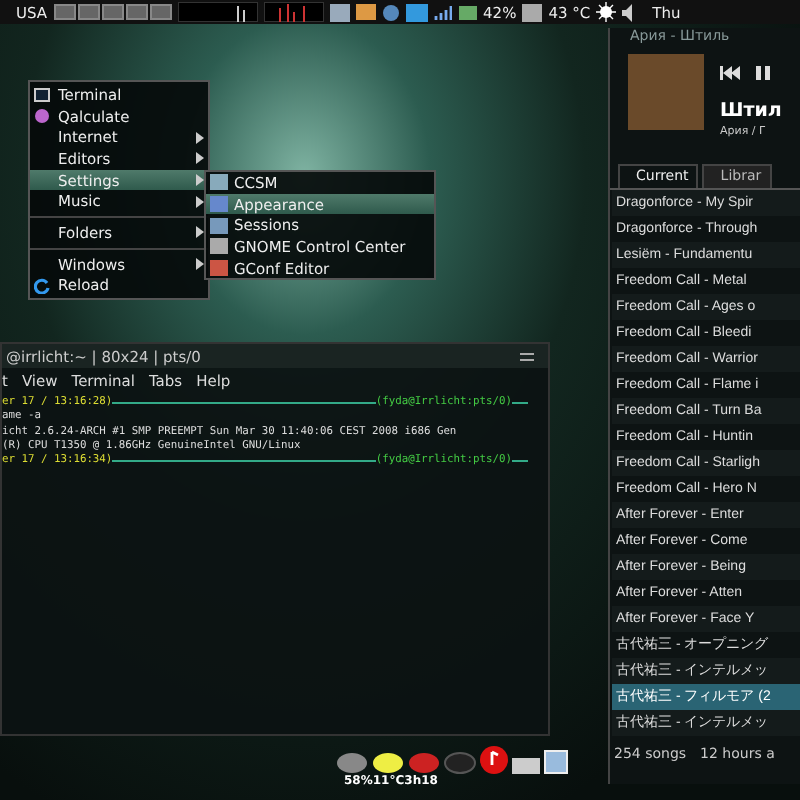 The width and height of the screenshot is (800, 800). What do you see at coordinates (494, 760) in the screenshot?
I see `music-note-icon` at bounding box center [494, 760].